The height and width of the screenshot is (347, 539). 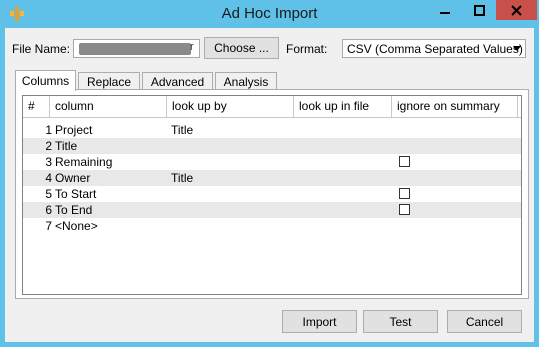 I want to click on header-column: column, so click(x=108, y=106).